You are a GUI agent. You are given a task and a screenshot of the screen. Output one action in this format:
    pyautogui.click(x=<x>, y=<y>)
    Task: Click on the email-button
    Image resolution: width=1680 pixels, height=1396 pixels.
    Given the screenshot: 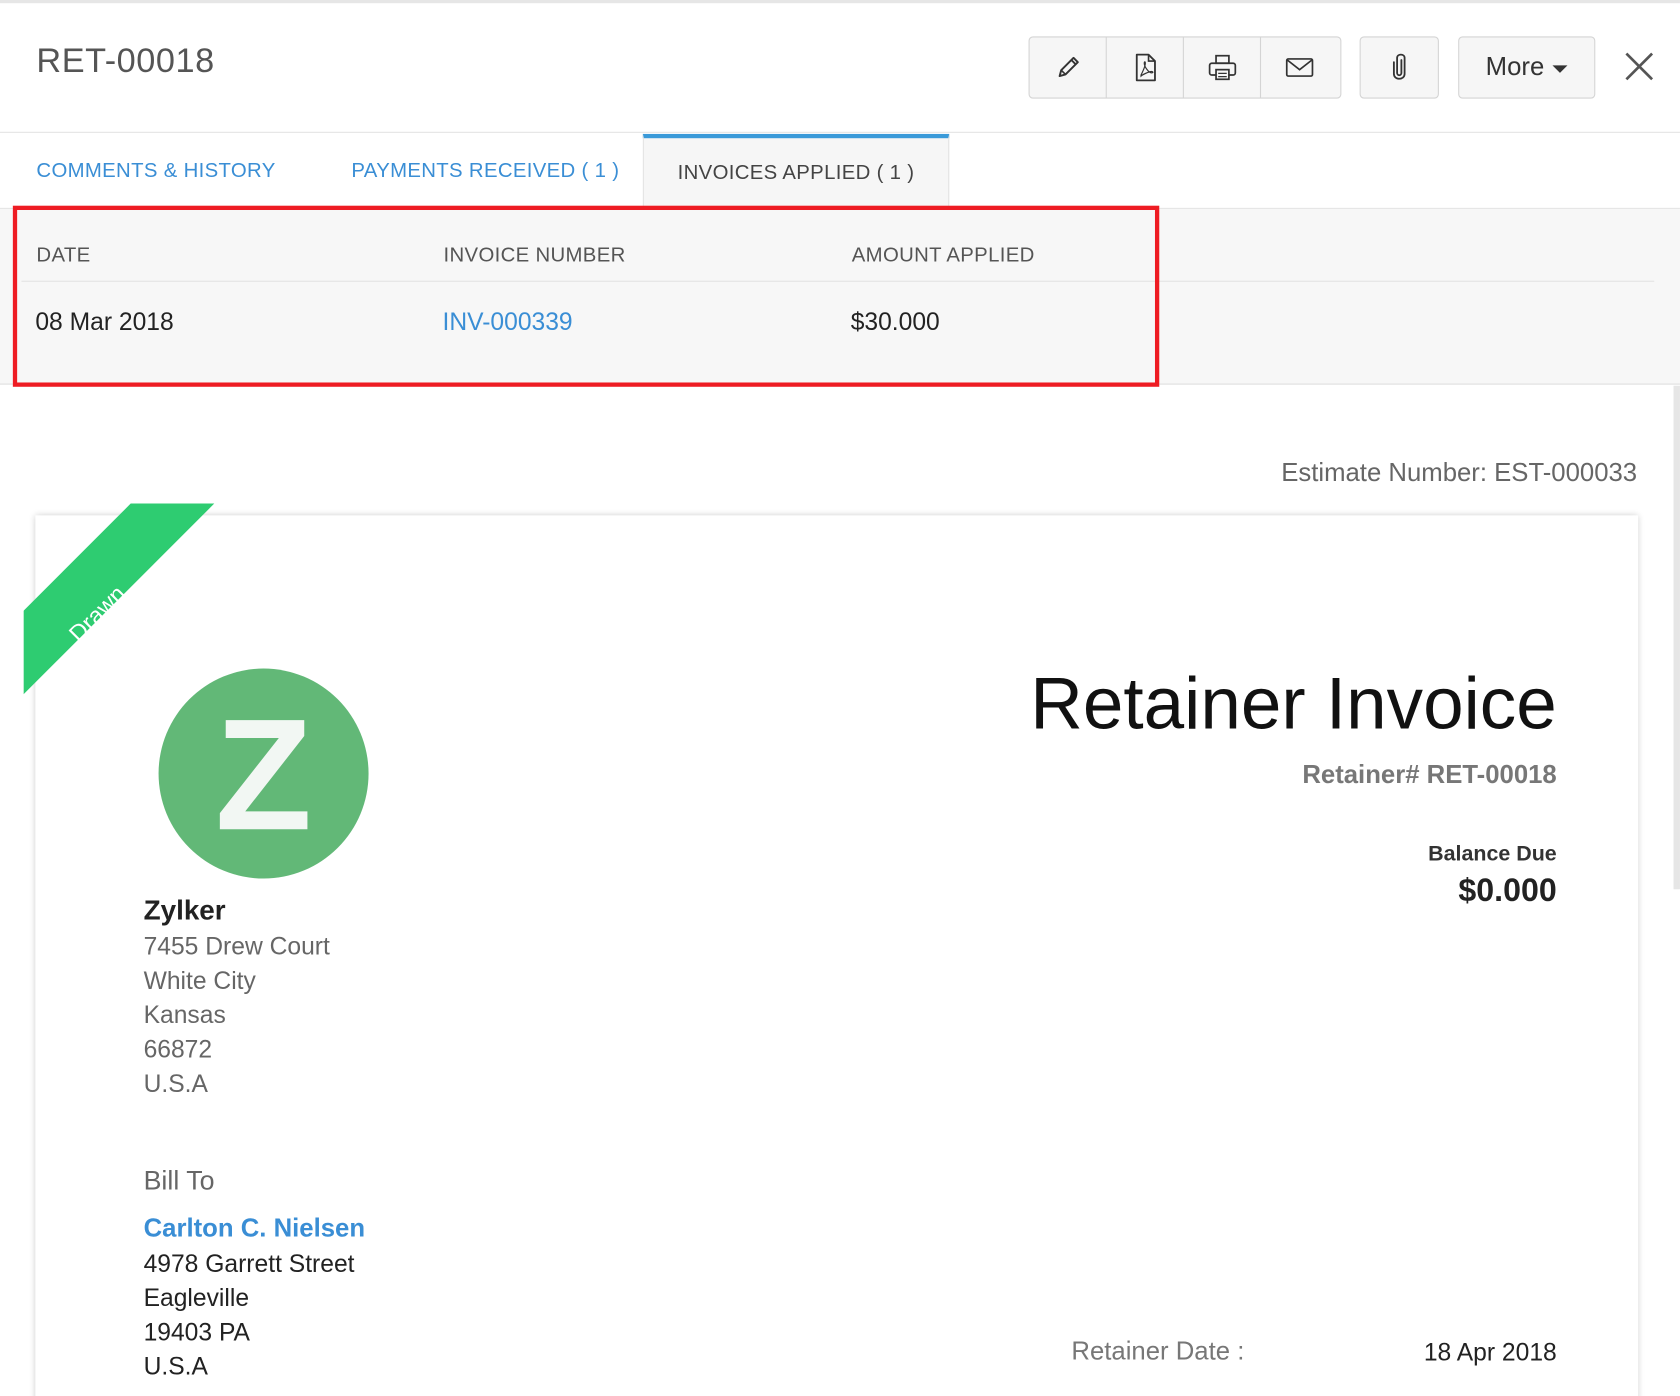 What is the action you would take?
    pyautogui.click(x=1299, y=67)
    